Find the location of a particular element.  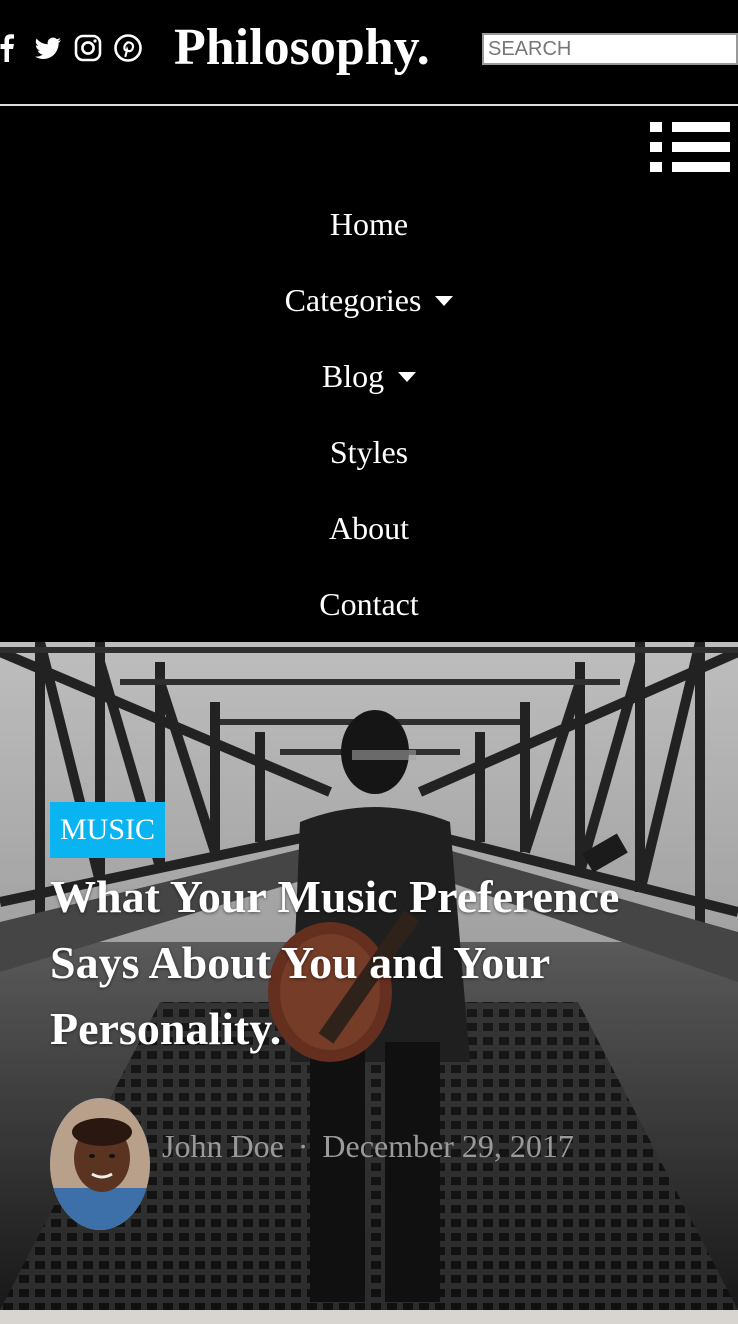

social-links is located at coordinates (71, 48).